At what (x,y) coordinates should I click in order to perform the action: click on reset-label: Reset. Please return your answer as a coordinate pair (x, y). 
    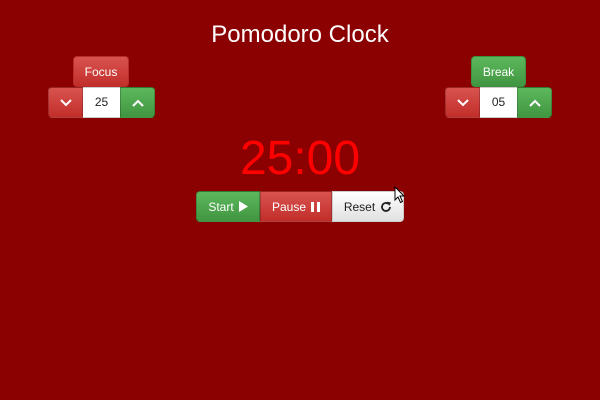
    Looking at the image, I should click on (359, 206).